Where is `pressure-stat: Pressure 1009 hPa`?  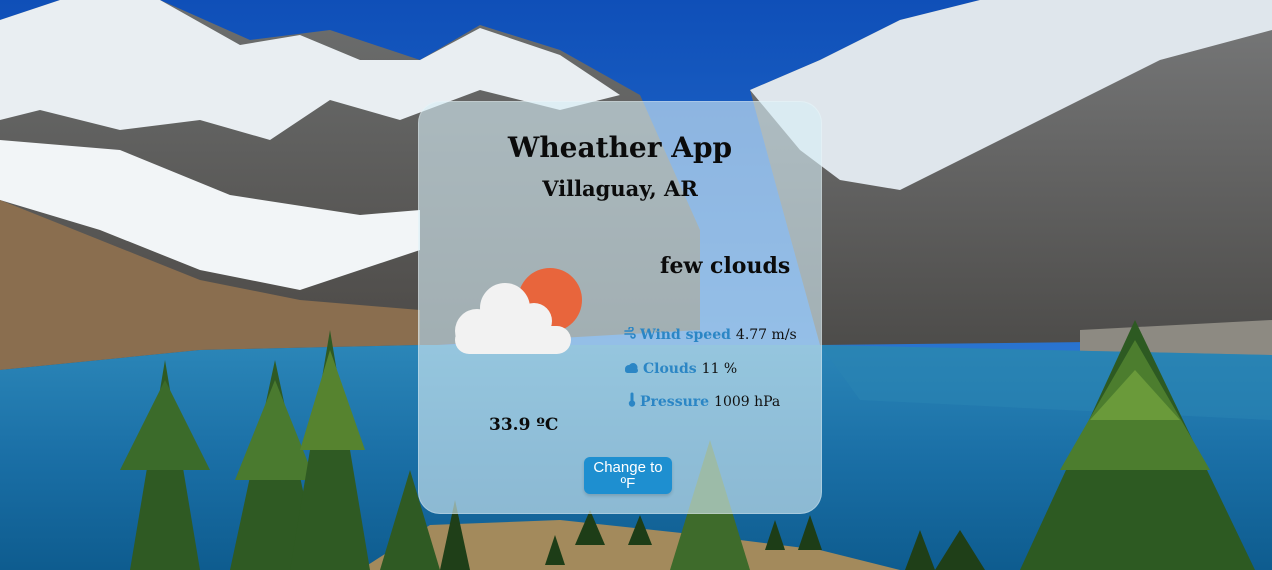 pressure-stat: Pressure 1009 hPa is located at coordinates (704, 401).